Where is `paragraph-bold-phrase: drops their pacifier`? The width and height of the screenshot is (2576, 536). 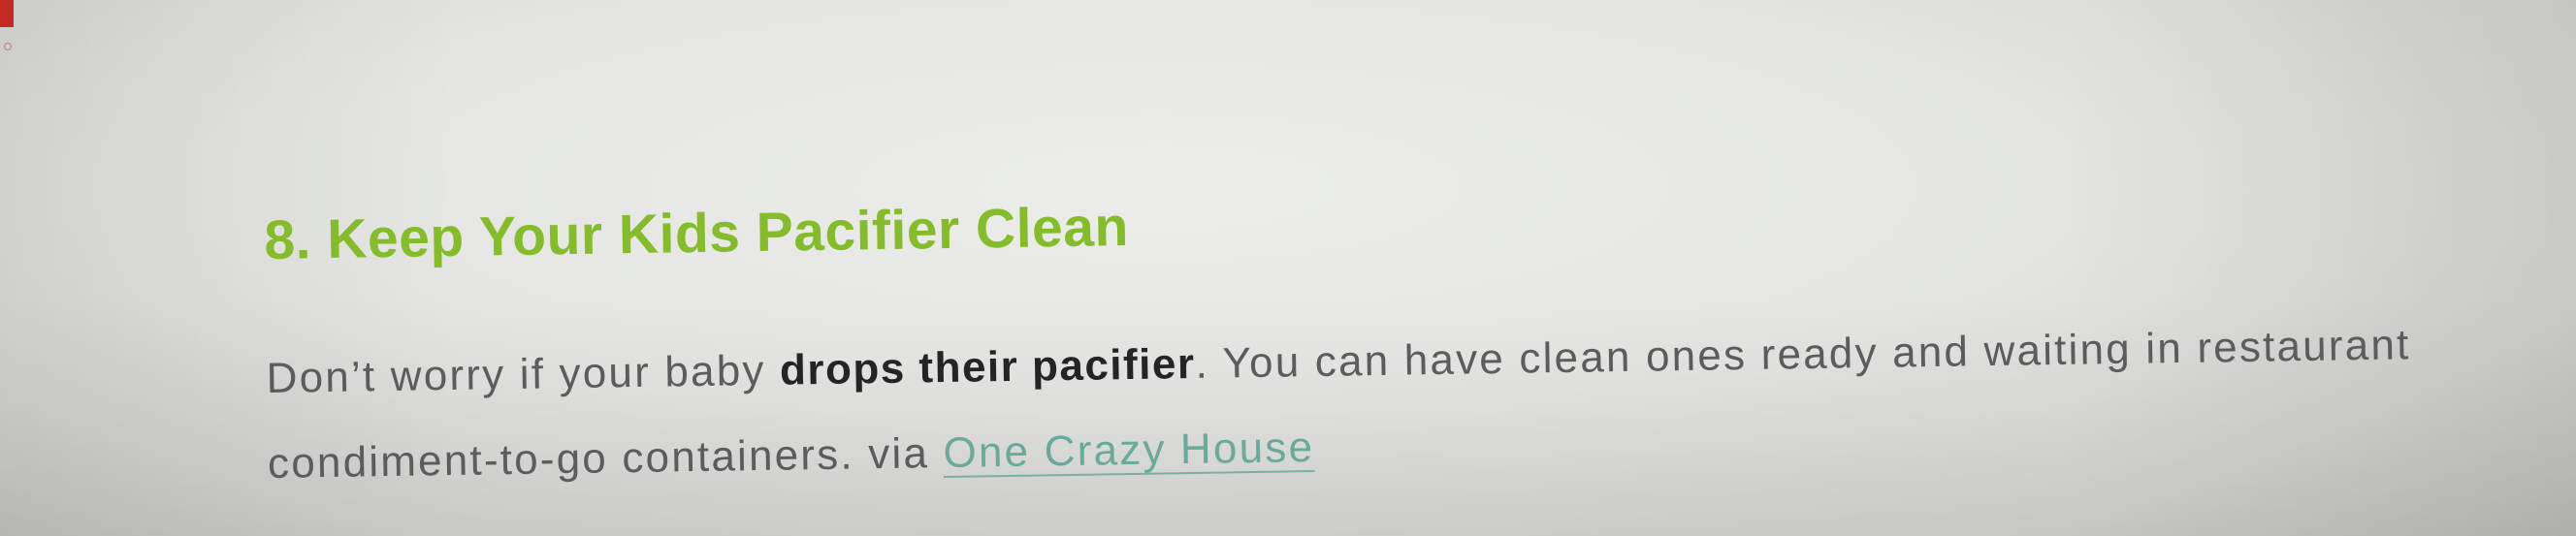 paragraph-bold-phrase: drops their pacifier is located at coordinates (987, 366).